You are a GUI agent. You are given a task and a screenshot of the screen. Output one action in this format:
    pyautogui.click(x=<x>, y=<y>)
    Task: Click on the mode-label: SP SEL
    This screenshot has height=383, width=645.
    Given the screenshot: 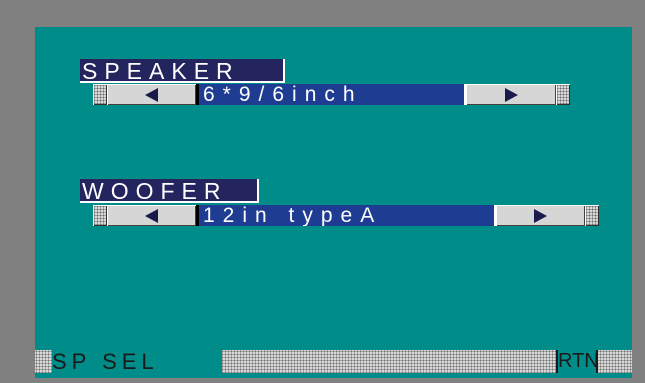 What is the action you would take?
    pyautogui.click(x=137, y=361)
    